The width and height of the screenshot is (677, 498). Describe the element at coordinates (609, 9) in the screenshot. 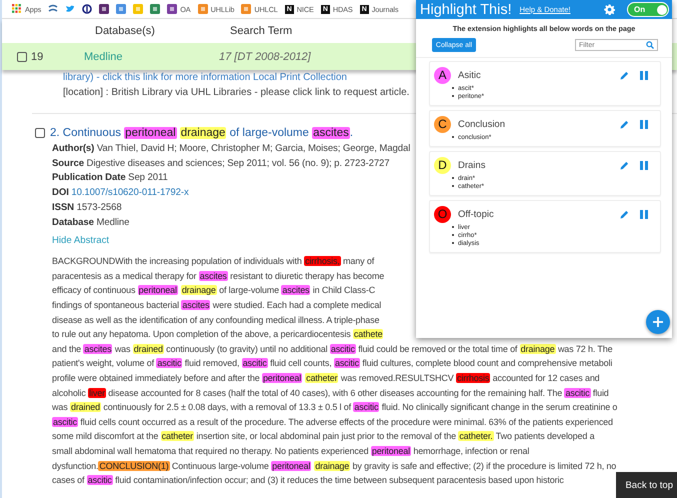

I see `settings-icon` at that location.